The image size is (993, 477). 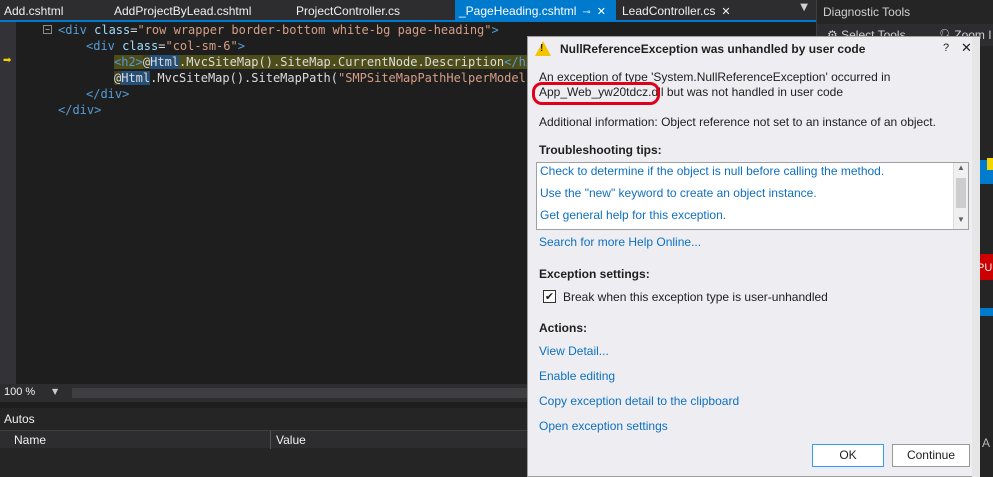 I want to click on tab-label: Add.cshtml, so click(x=34, y=11).